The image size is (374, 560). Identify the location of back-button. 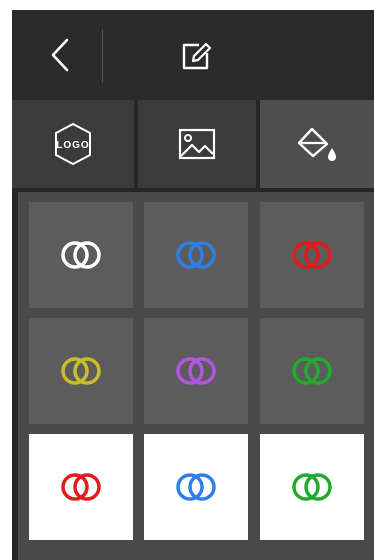
(60, 55).